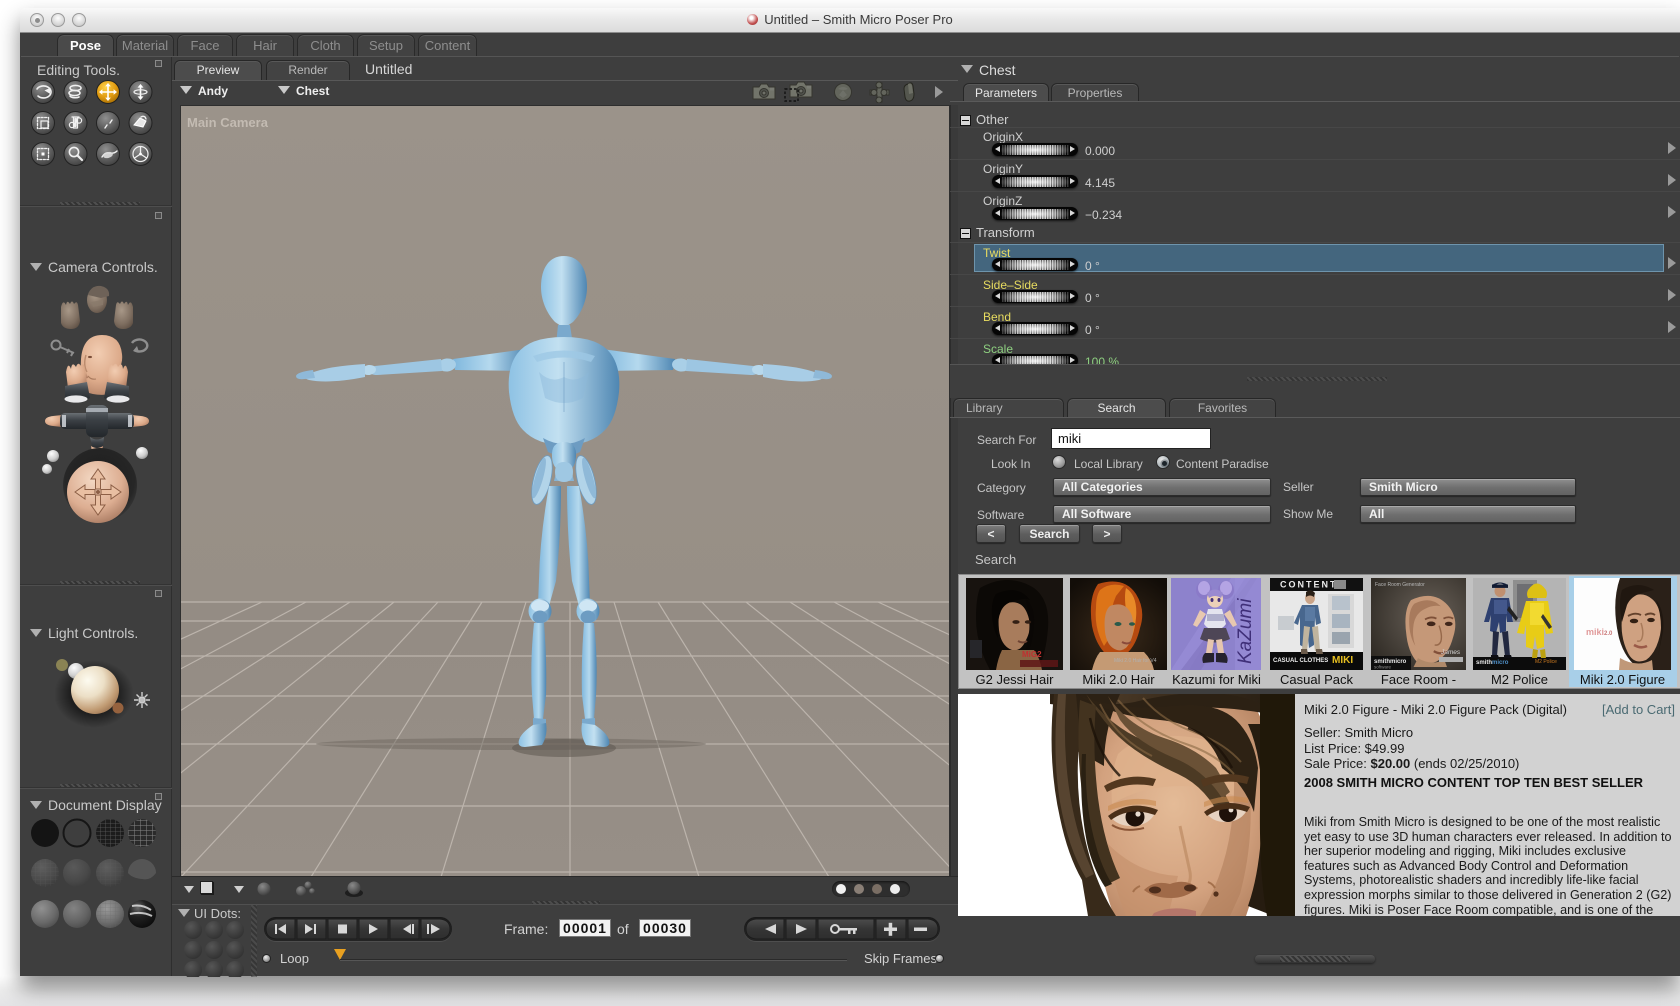 Image resolution: width=1680 pixels, height=1006 pixels. I want to click on svg-text: MIKI, so click(1342, 660).